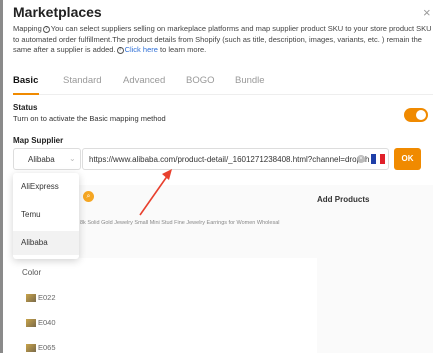  What do you see at coordinates (144, 80) in the screenshot?
I see `tab-advanced: Advanced` at bounding box center [144, 80].